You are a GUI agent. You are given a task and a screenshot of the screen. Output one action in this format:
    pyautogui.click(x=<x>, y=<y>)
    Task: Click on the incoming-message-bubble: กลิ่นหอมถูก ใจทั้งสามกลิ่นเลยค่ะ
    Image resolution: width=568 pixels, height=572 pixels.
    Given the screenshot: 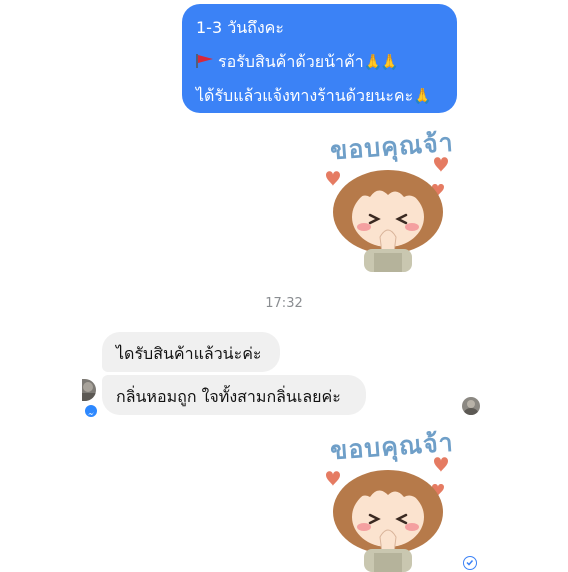 What is the action you would take?
    pyautogui.click(x=234, y=395)
    